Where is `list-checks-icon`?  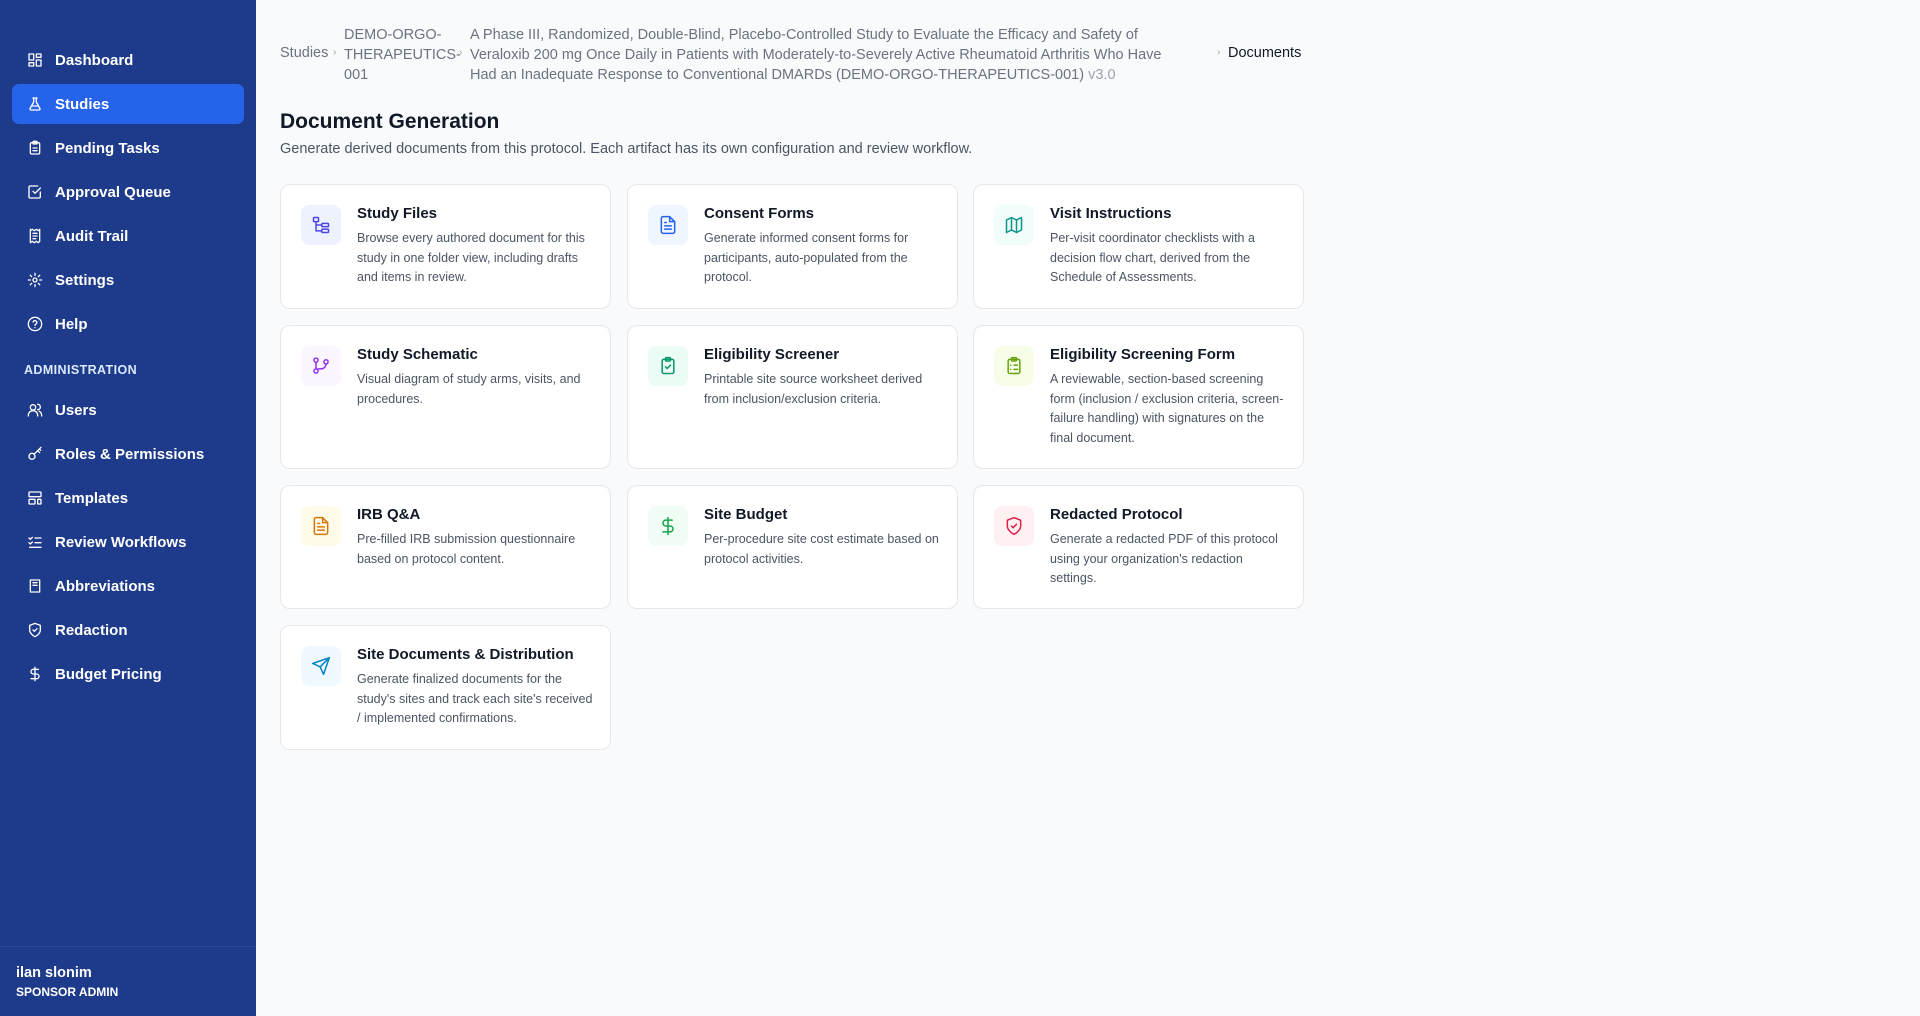
list-checks-icon is located at coordinates (35, 542).